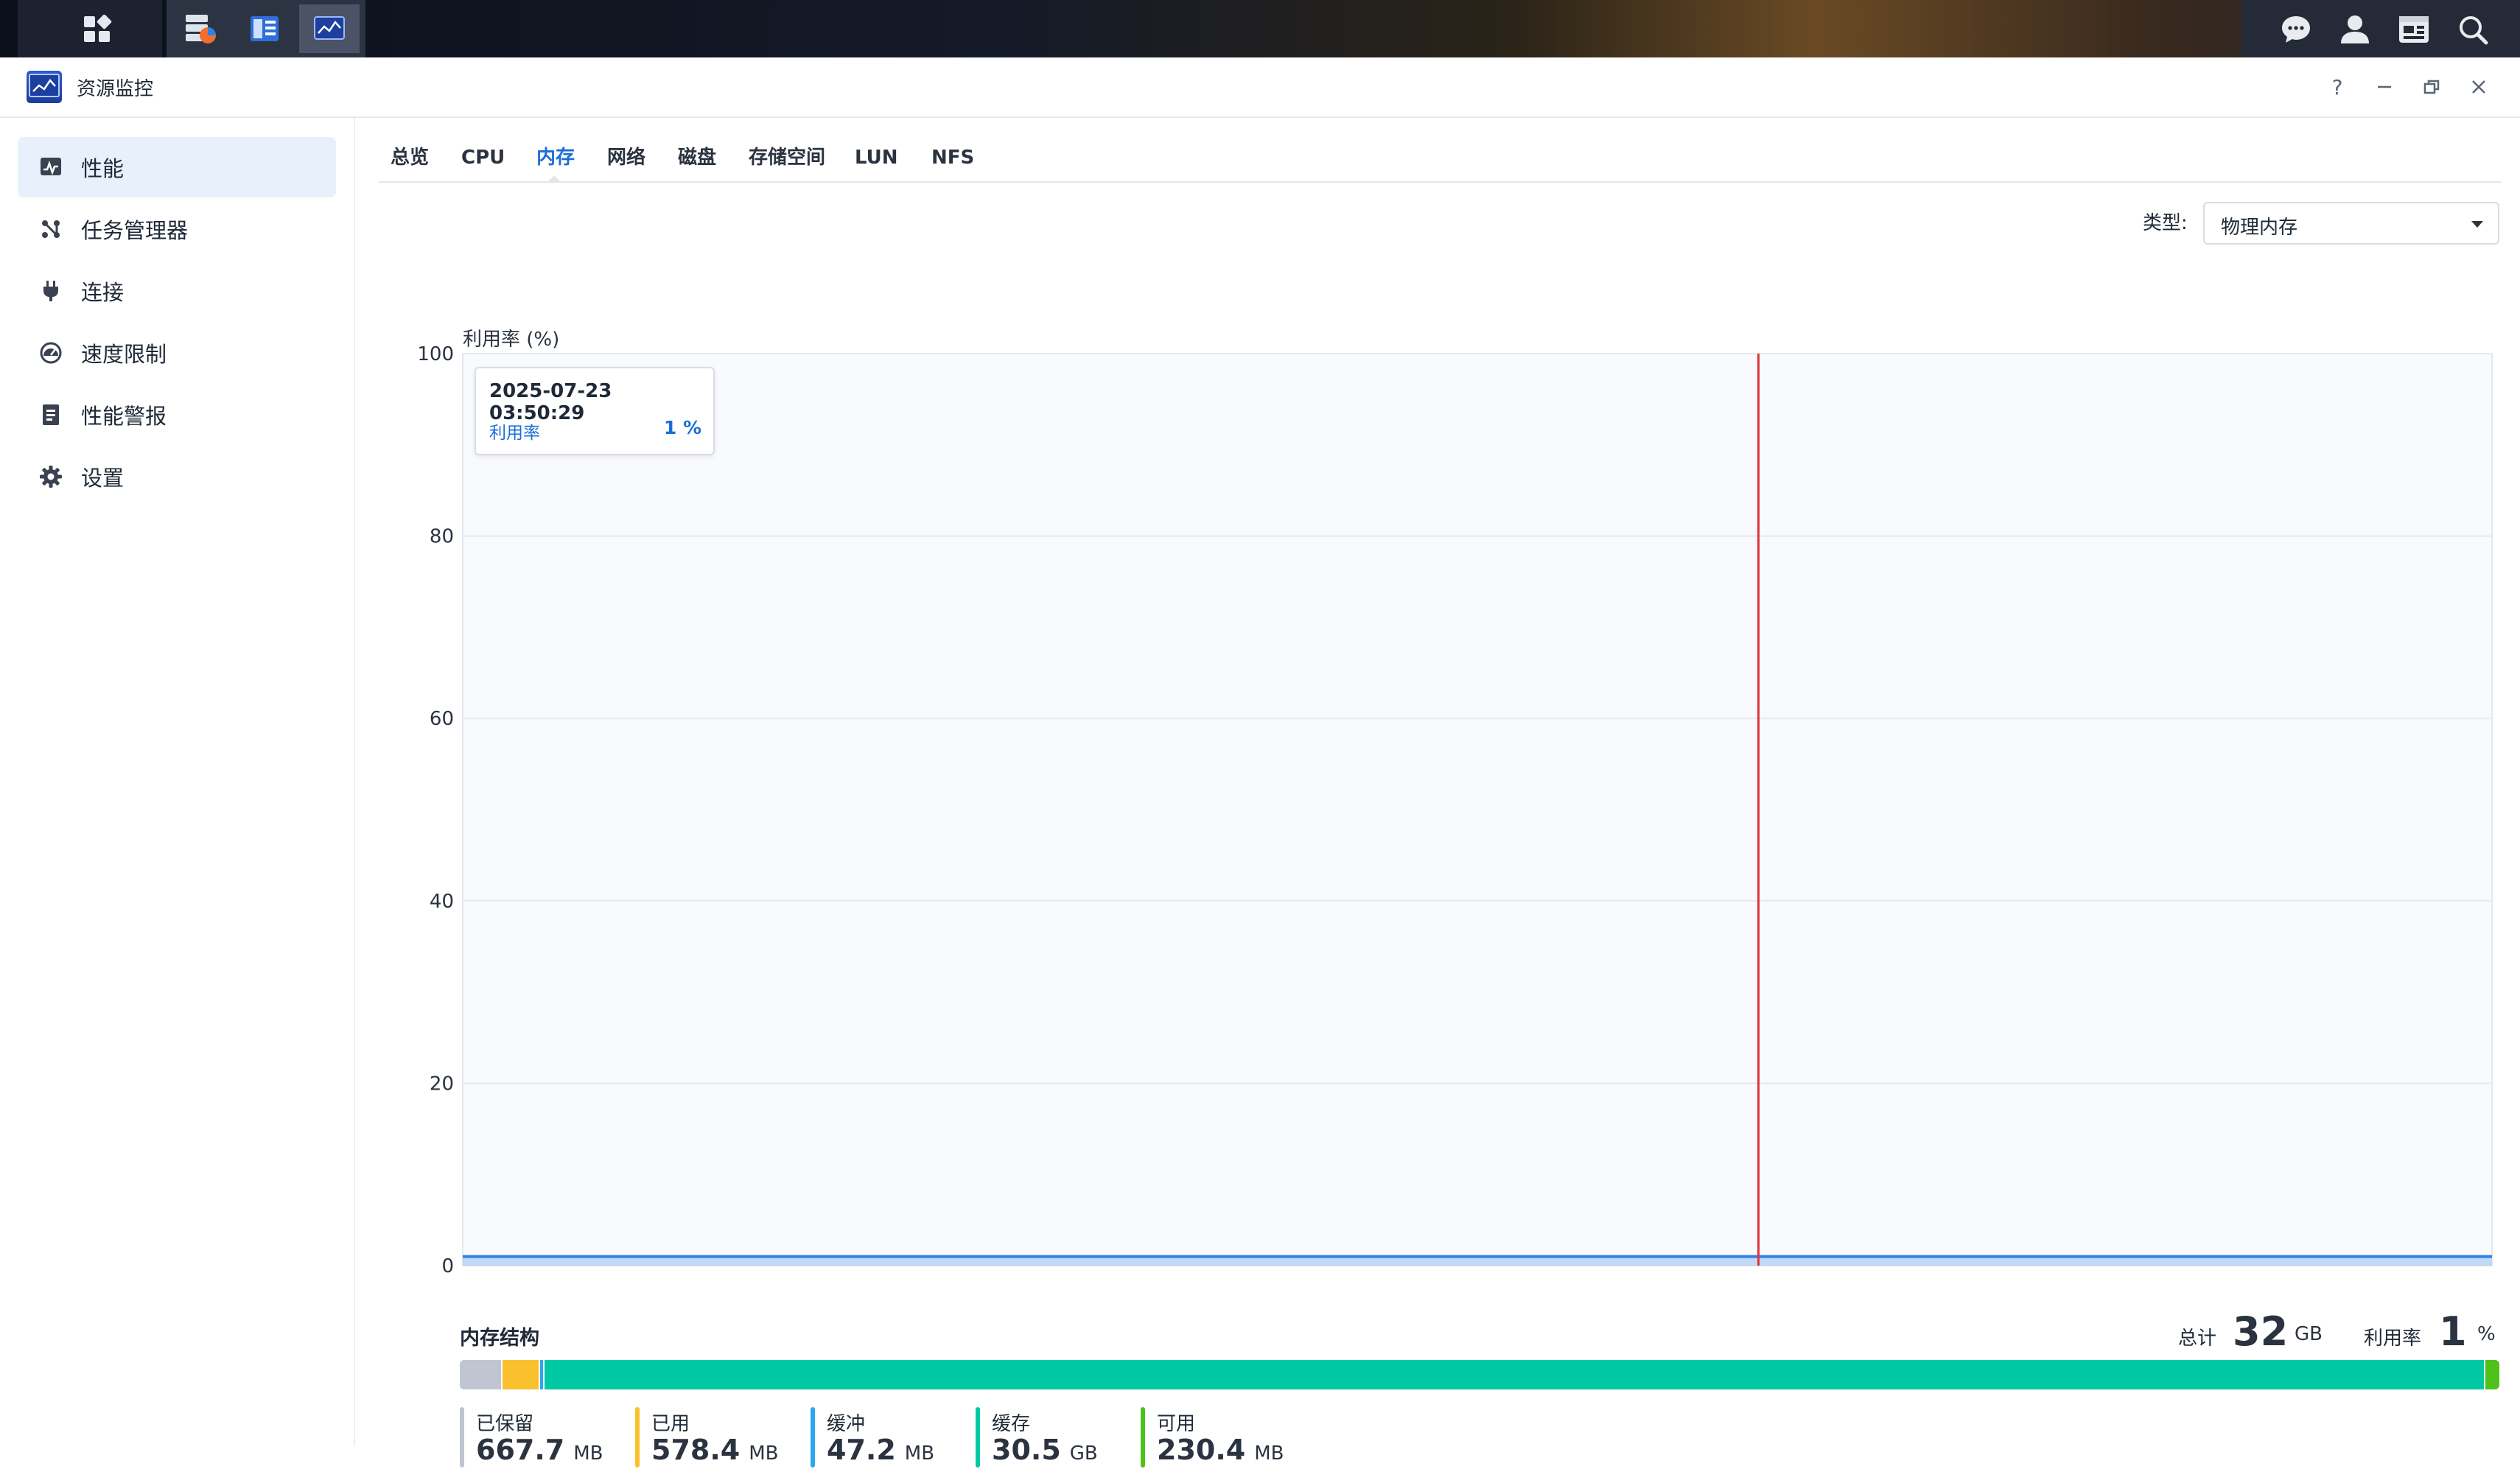 The height and width of the screenshot is (1469, 2520). Describe the element at coordinates (682, 427) in the screenshot. I see `tooltip-series-value: 1 %` at that location.